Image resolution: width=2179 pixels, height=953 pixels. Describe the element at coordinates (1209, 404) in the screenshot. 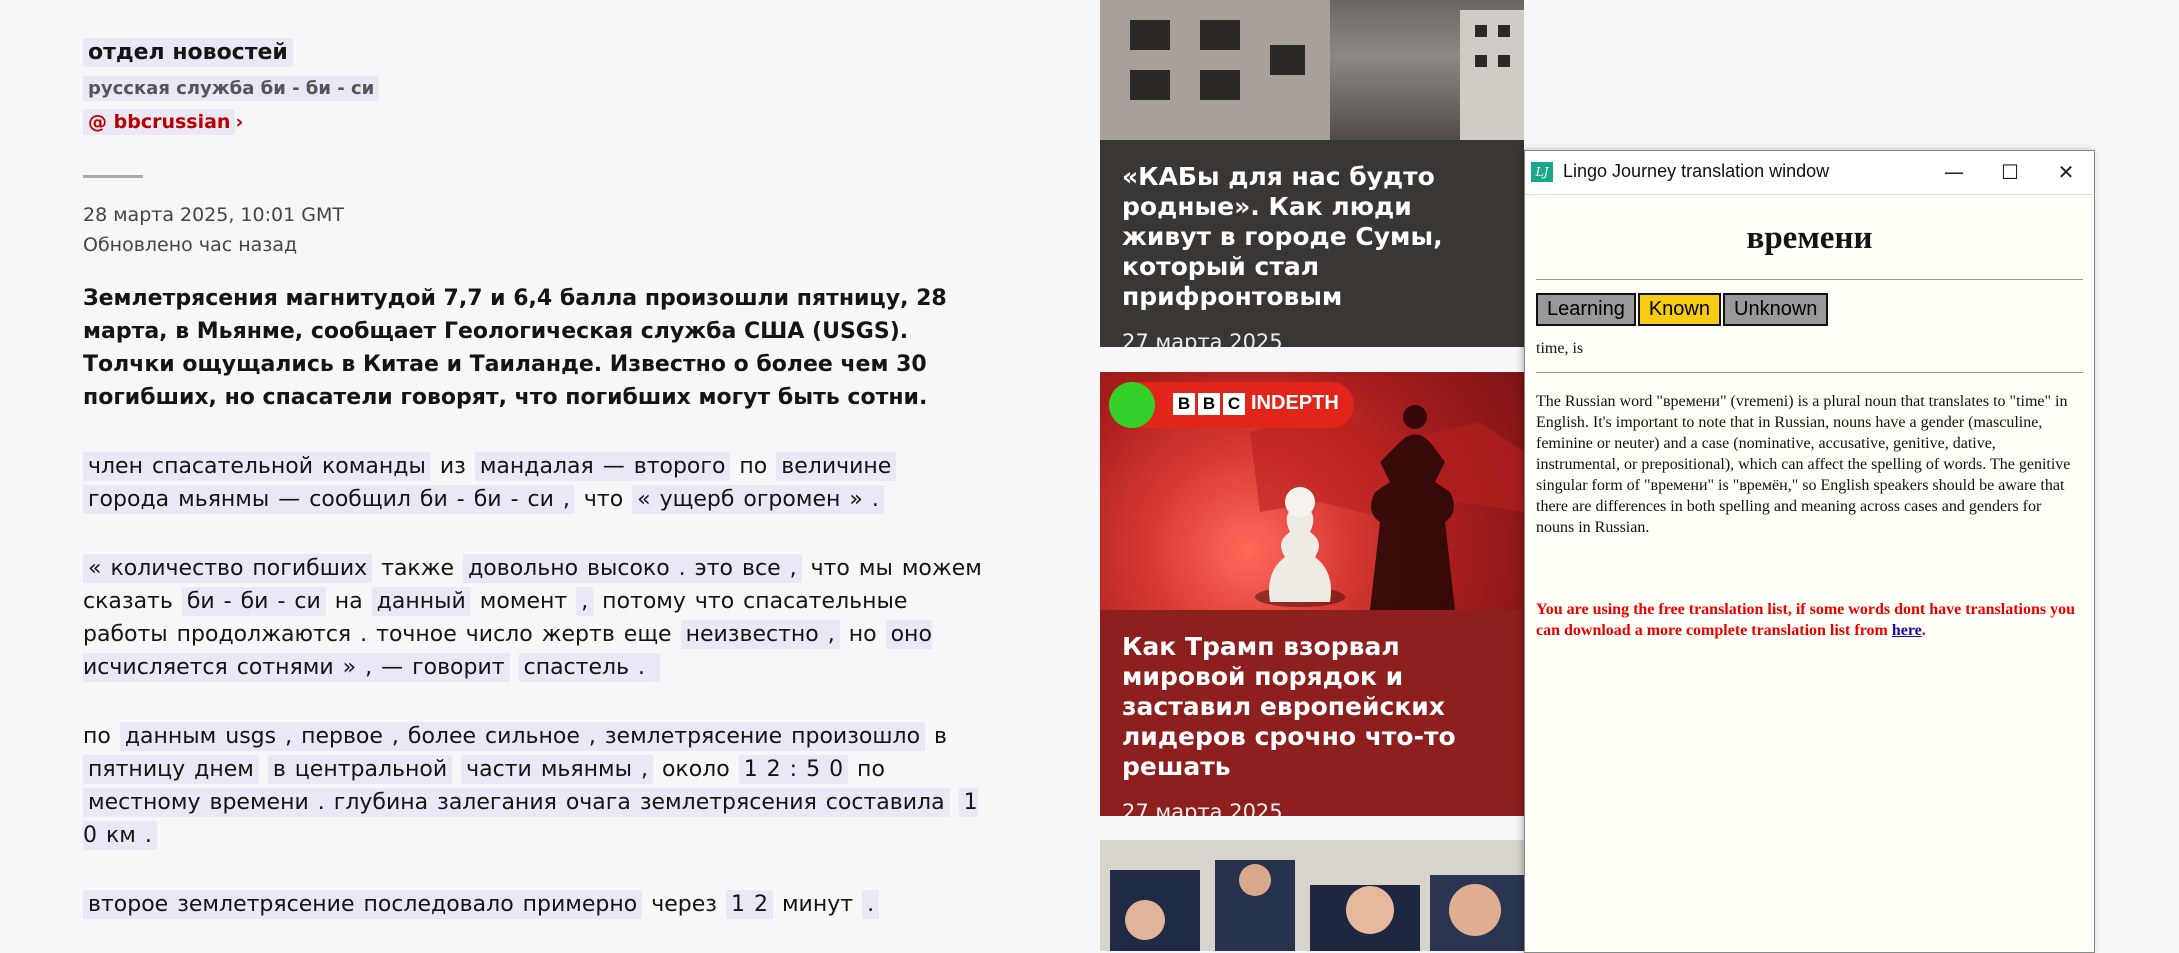

I see `bbc-letter-b2: B` at that location.